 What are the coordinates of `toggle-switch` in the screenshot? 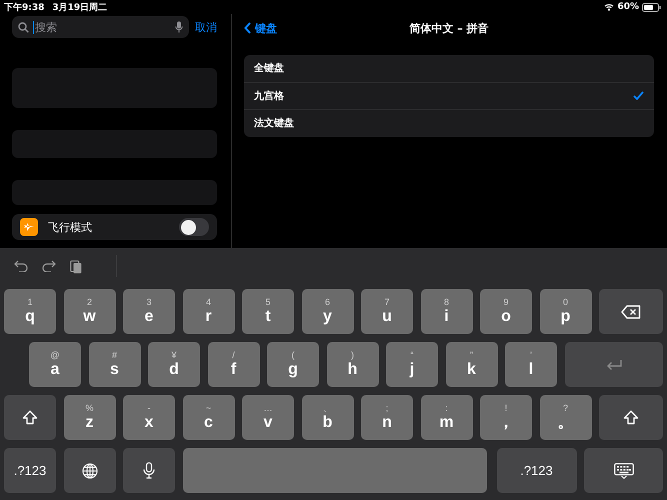 It's located at (194, 227).